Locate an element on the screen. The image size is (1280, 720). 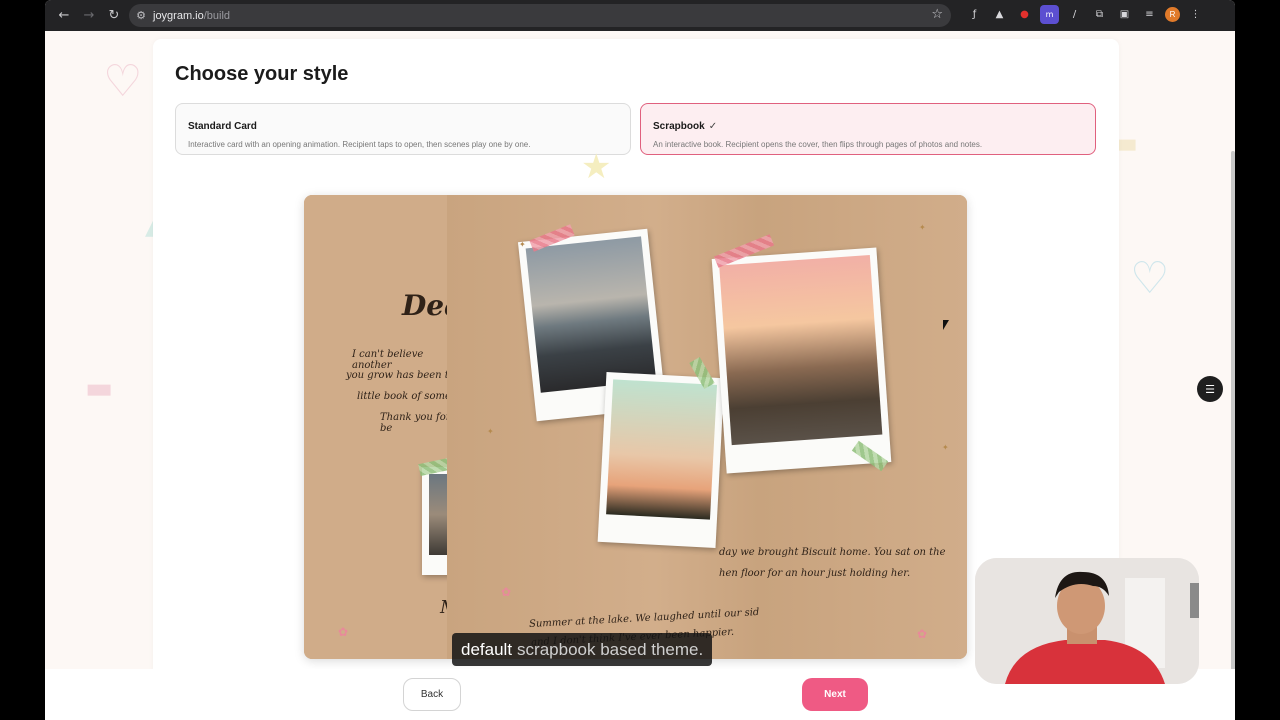
bookmark-star-icon: ☆ is located at coordinates (937, 14).